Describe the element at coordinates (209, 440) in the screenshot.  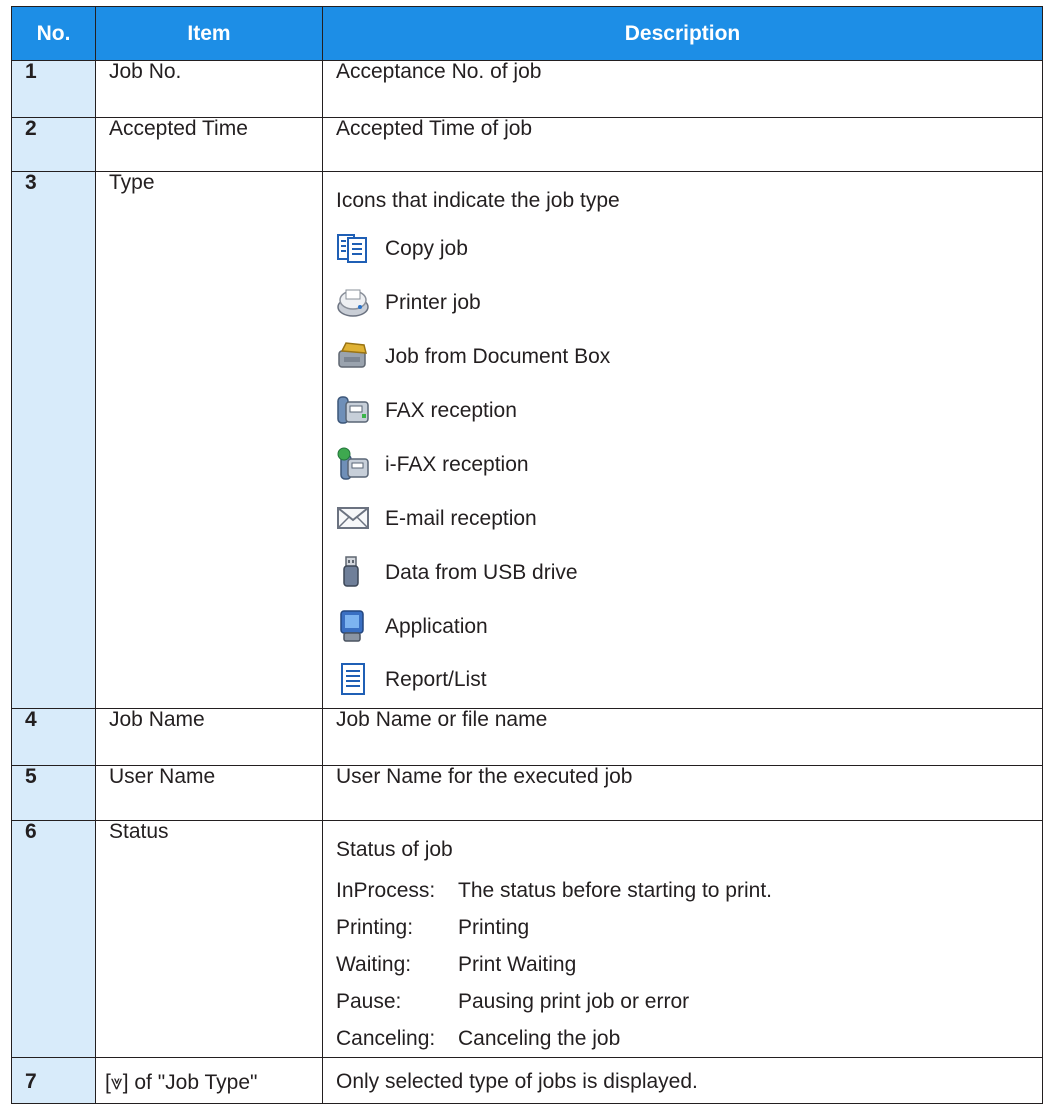
I see `row-item: Type` at that location.